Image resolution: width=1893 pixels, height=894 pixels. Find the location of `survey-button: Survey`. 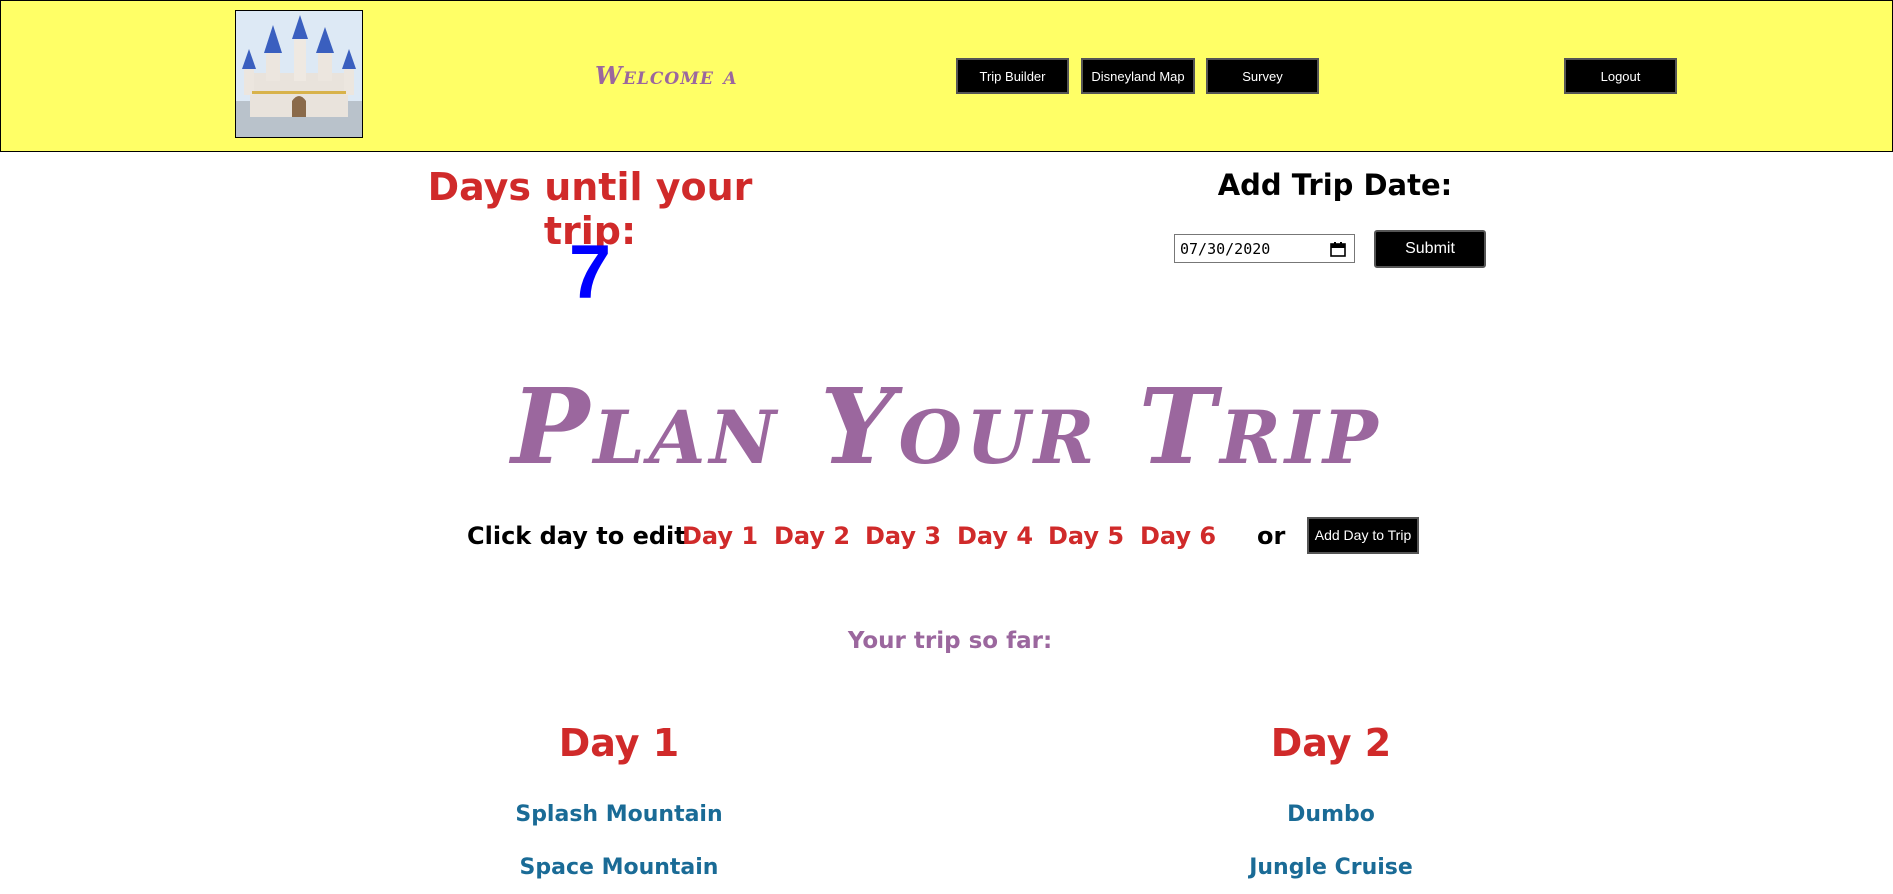

survey-button: Survey is located at coordinates (1262, 76).